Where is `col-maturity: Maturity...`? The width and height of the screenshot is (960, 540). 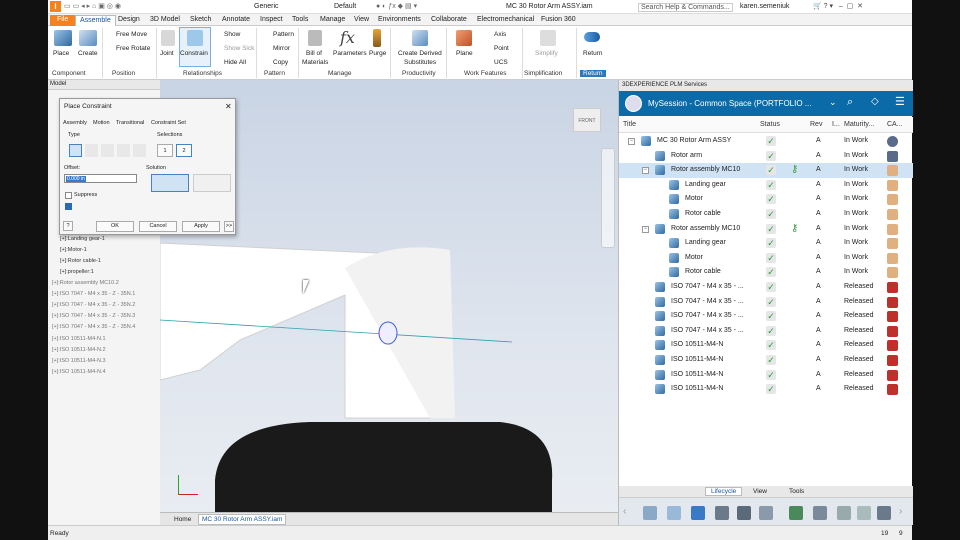
col-maturity: Maturity... is located at coordinates (859, 124).